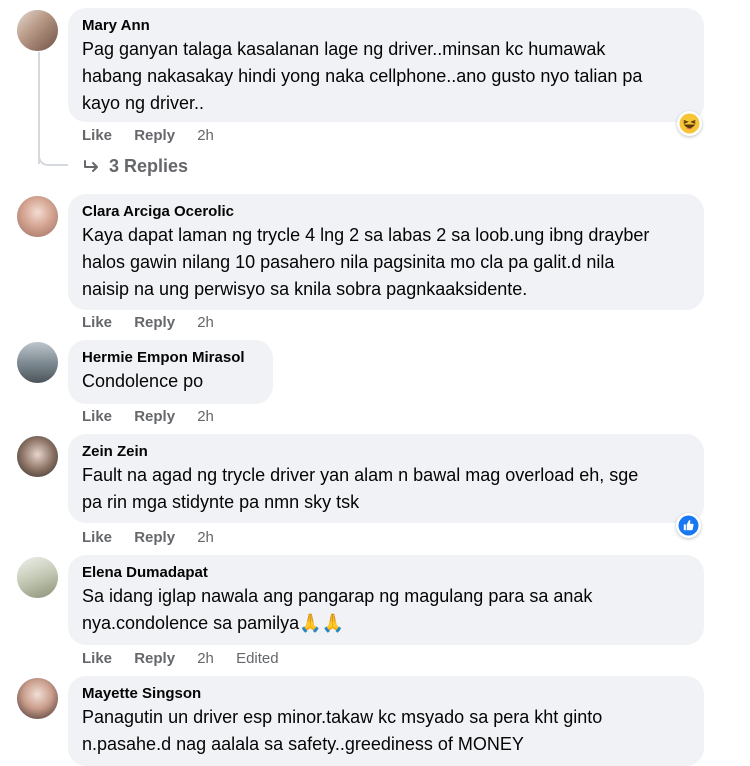 This screenshot has height=766, width=750. What do you see at coordinates (148, 166) in the screenshot?
I see `replies-count: 3 Replies` at bounding box center [148, 166].